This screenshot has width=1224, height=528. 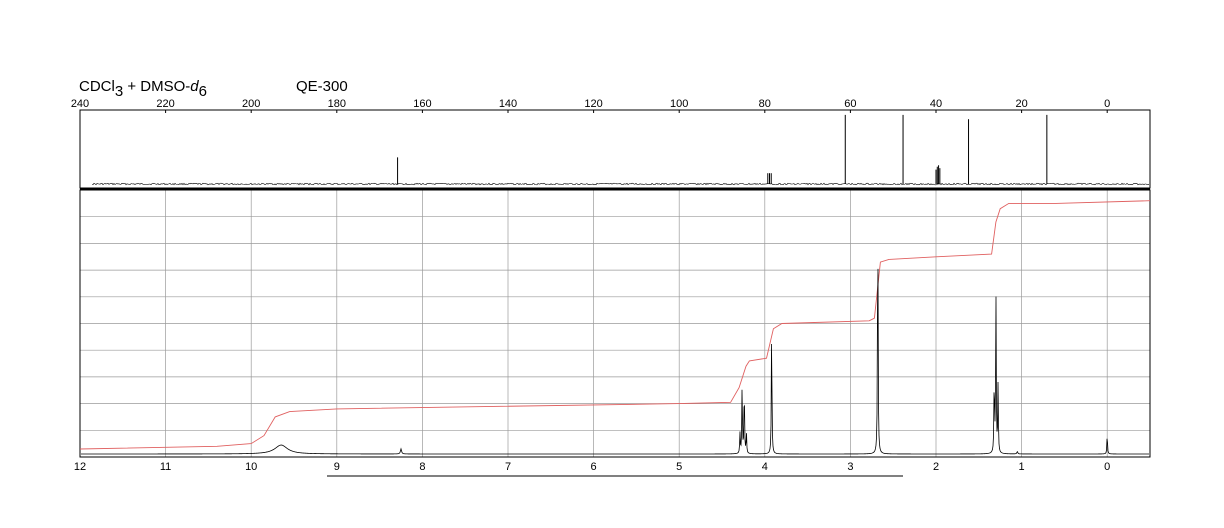 What do you see at coordinates (1021, 104) in the screenshot?
I see `c13-x-tick-label: 20` at bounding box center [1021, 104].